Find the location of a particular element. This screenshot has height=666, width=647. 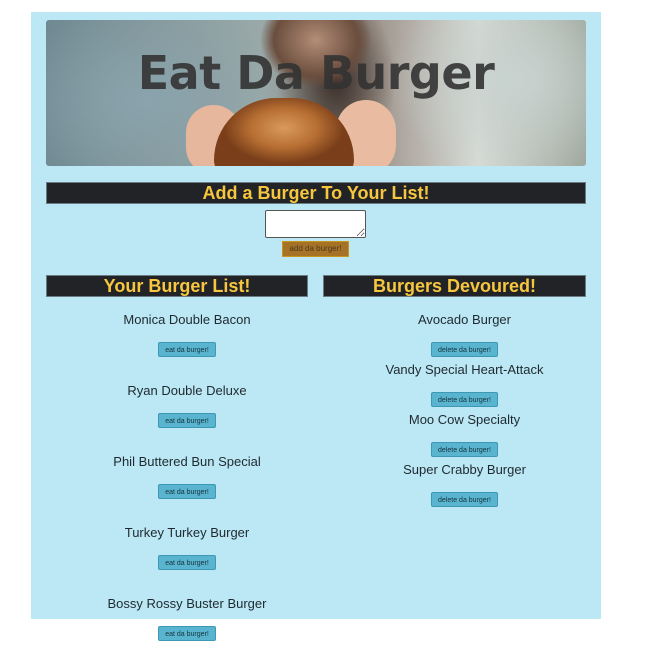

list-item: Avocado Burger delete da burger! is located at coordinates (464, 336).